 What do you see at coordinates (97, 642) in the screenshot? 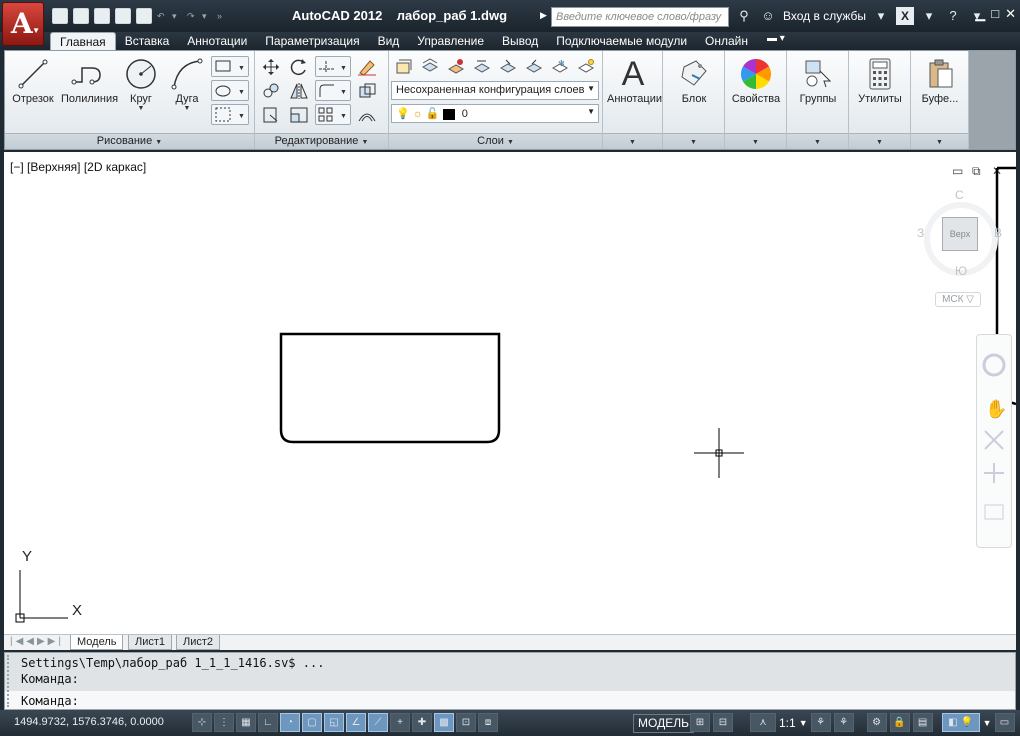
I see `tab-model: Модель` at bounding box center [97, 642].